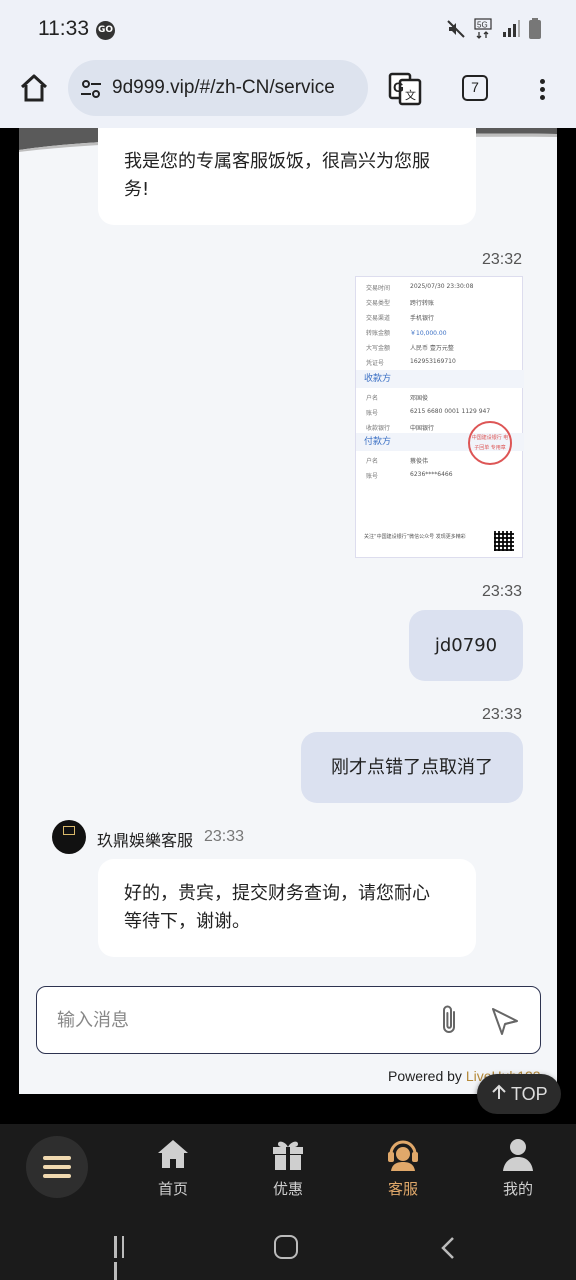  I want to click on attachment-icon, so click(450, 1020).